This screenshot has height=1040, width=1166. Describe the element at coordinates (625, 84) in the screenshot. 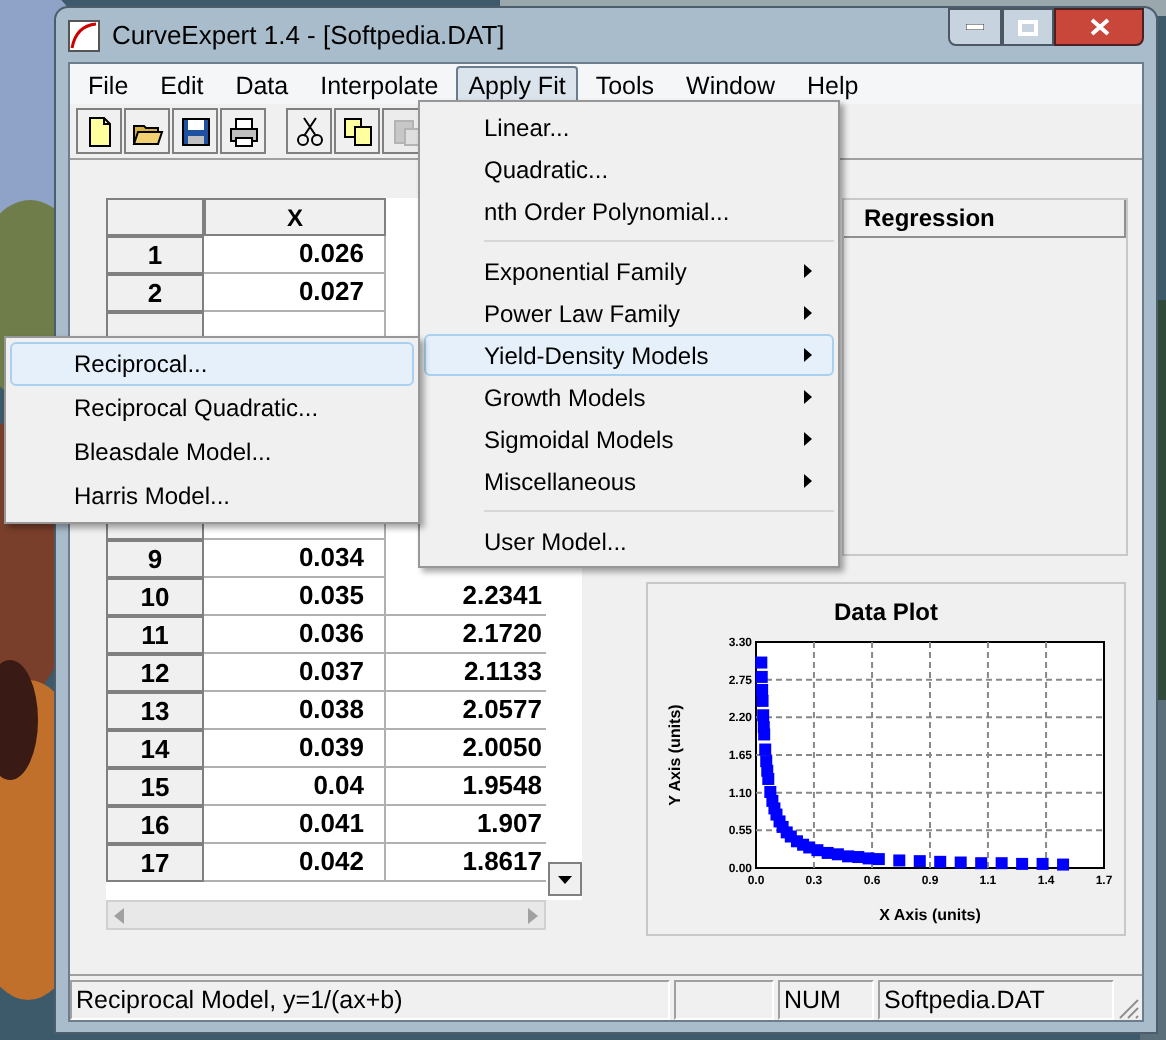

I see `menu-item: Tools` at that location.